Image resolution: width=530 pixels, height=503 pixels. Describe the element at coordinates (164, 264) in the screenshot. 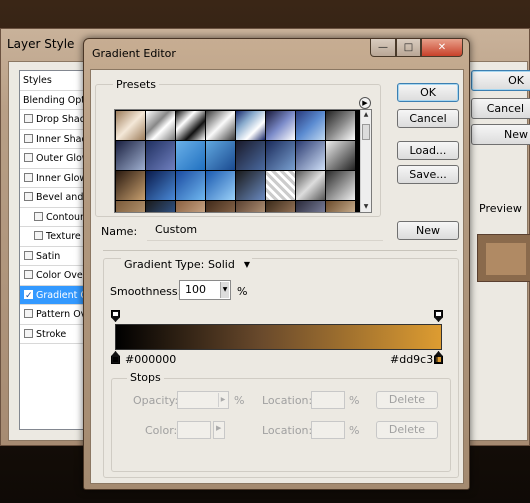

I see `gradient-type-label: Gradient Type:` at that location.